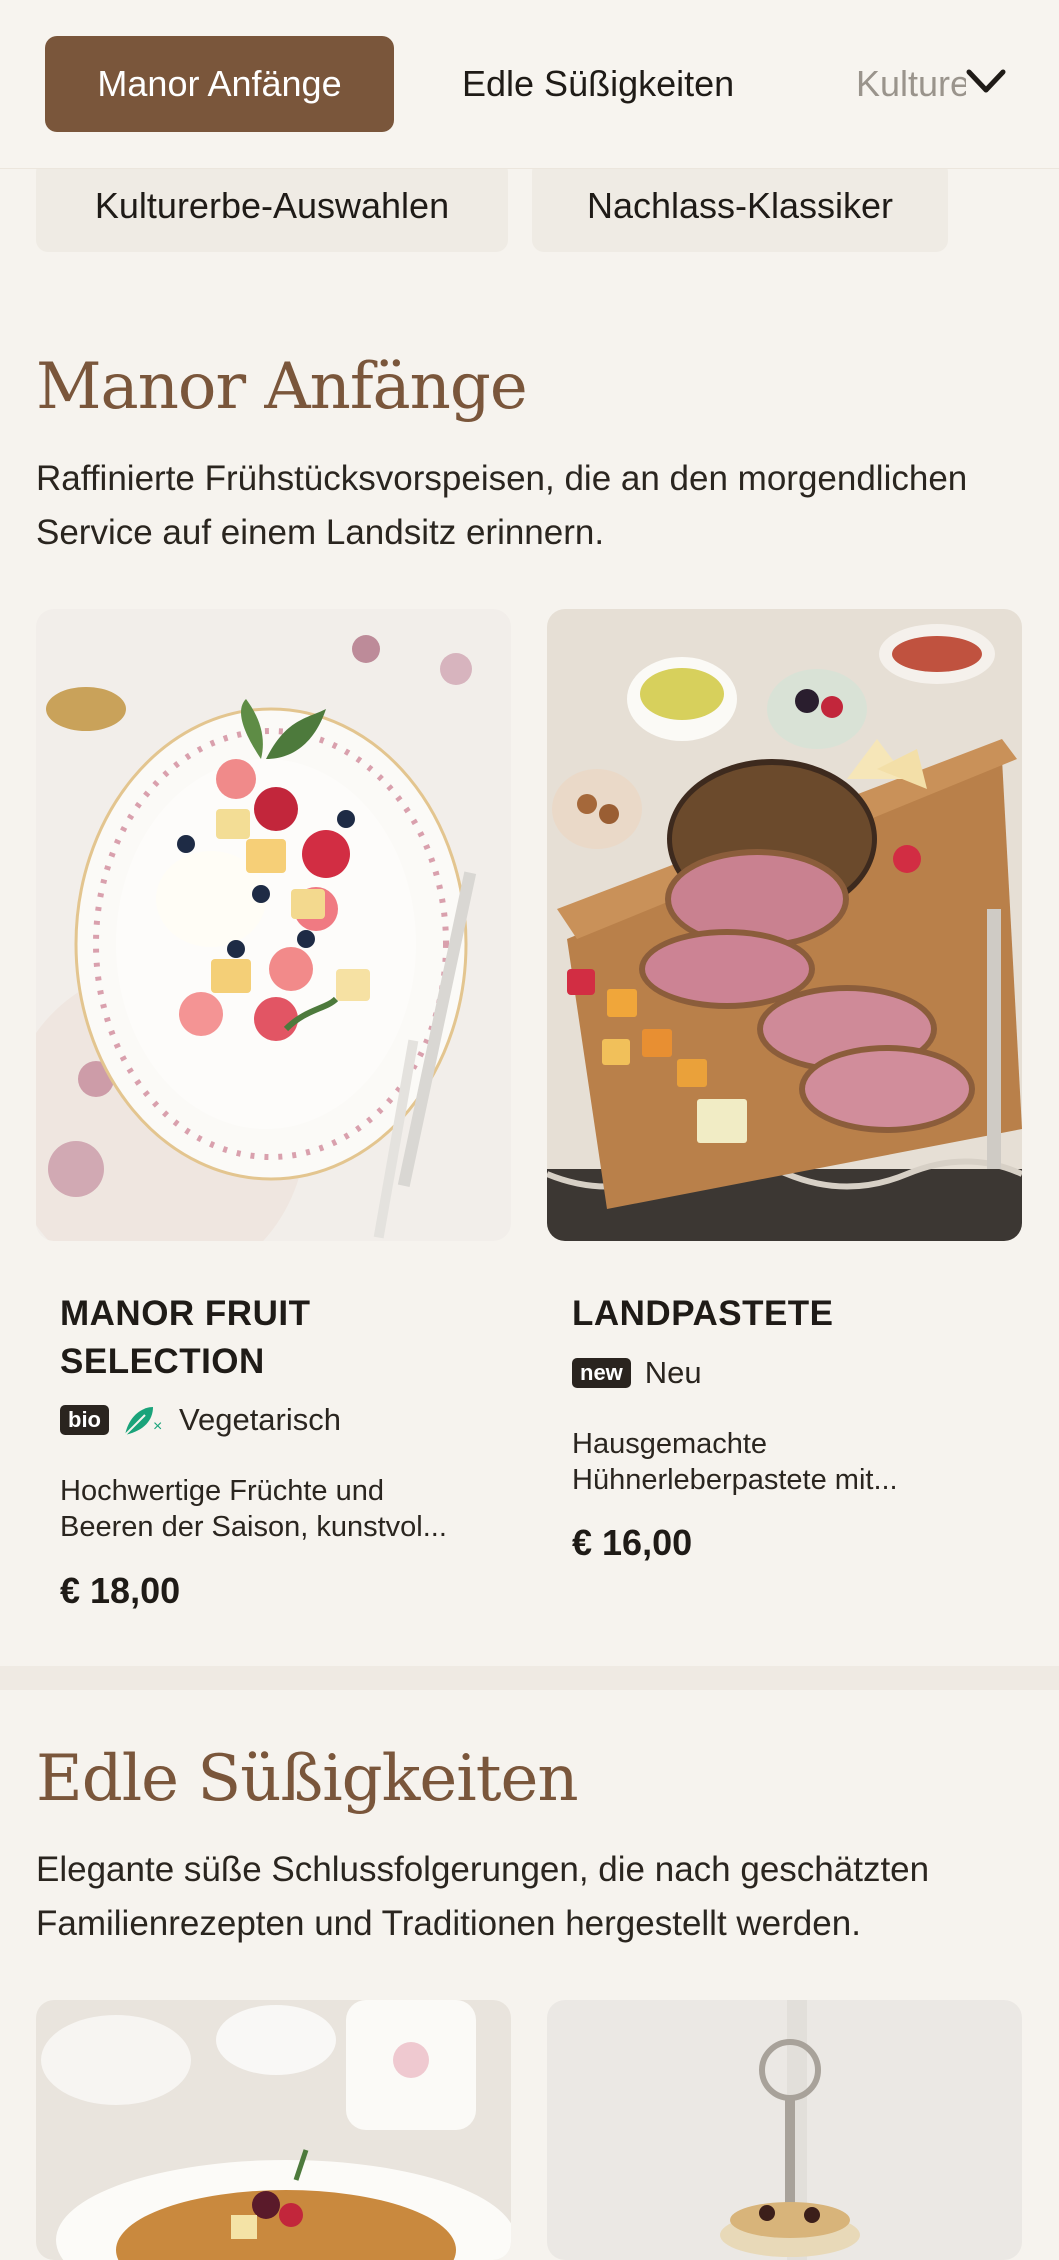 This screenshot has width=1059, height=2260. I want to click on tab-manor-anfaenge: Manor Anfänge, so click(219, 84).